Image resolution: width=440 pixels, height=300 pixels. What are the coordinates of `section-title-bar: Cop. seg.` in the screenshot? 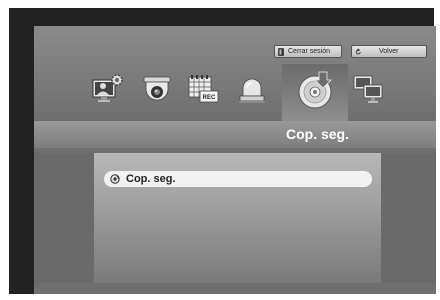 It's located at (235, 134).